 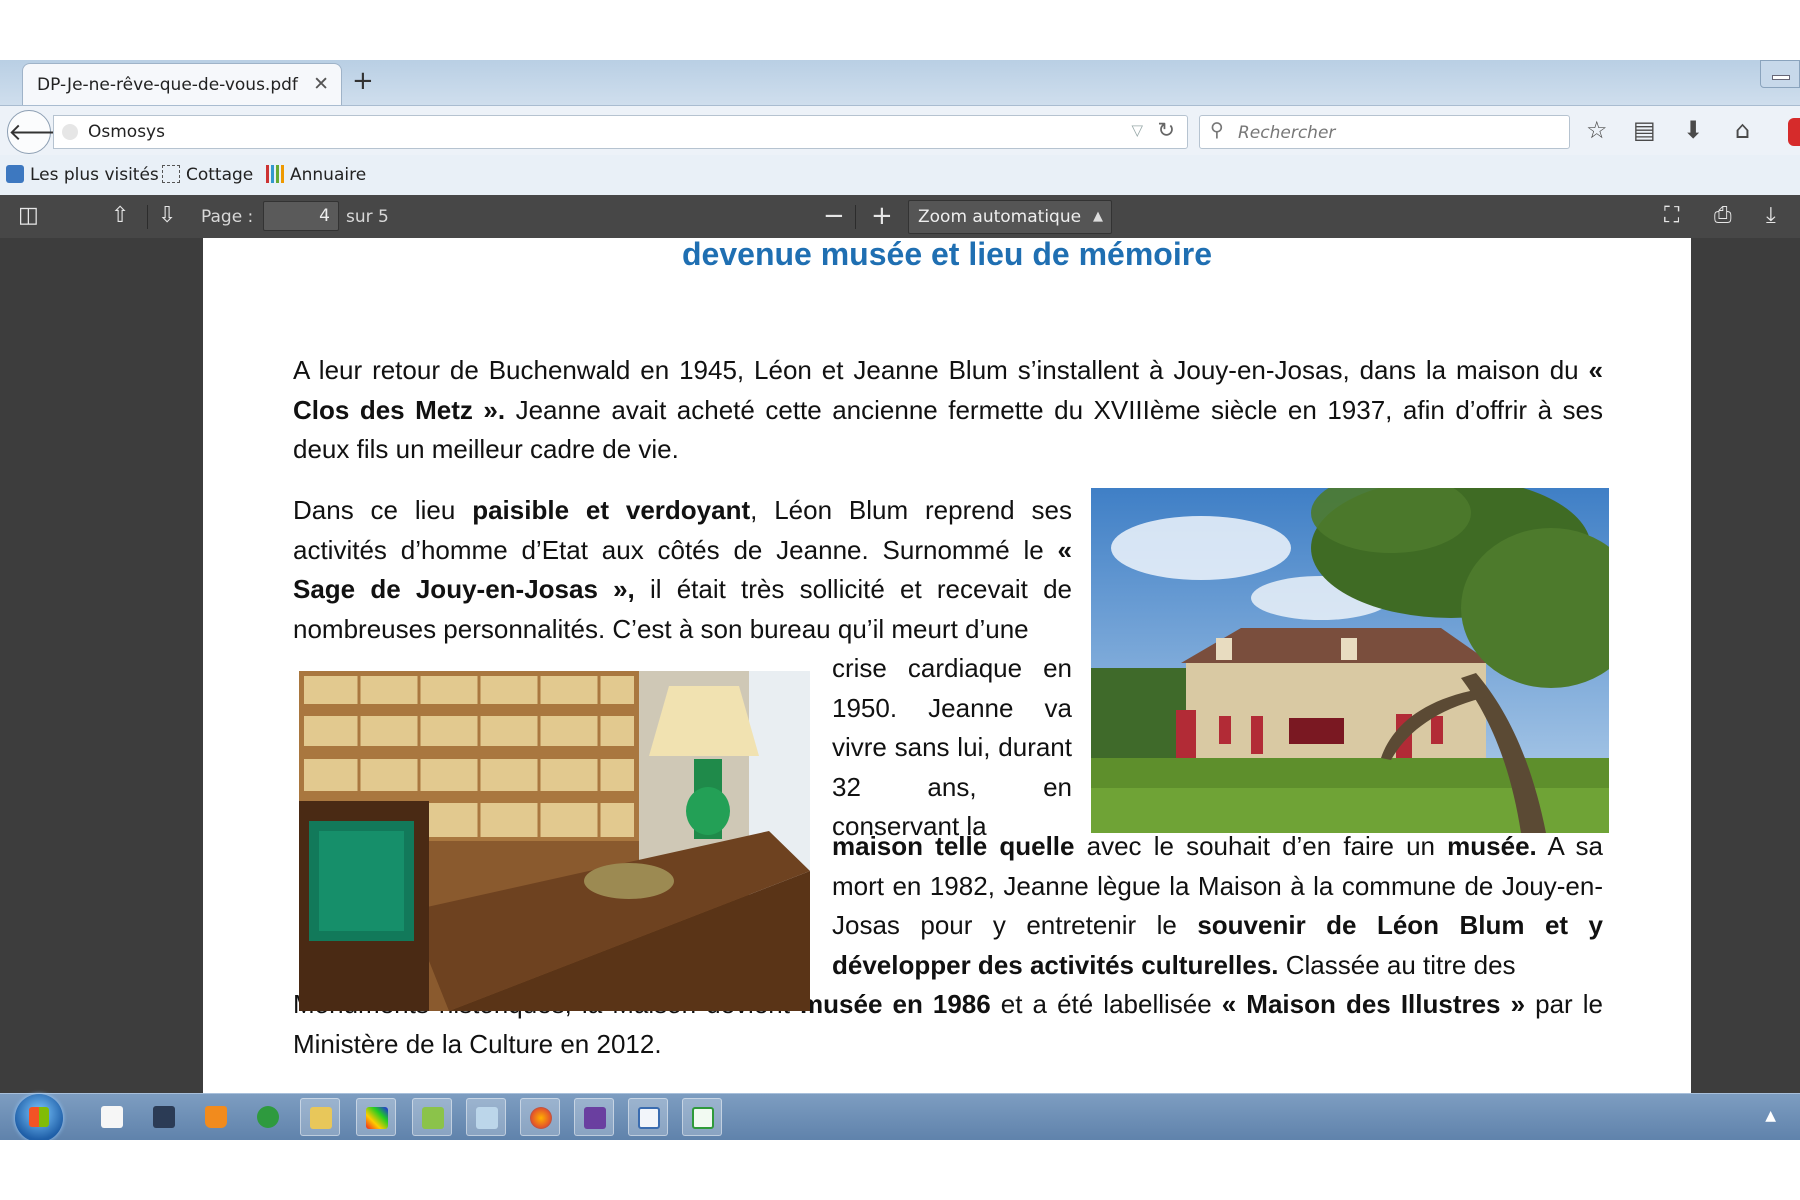 I want to click on url-bar: Osmosys ▽ ↻, so click(x=620, y=132).